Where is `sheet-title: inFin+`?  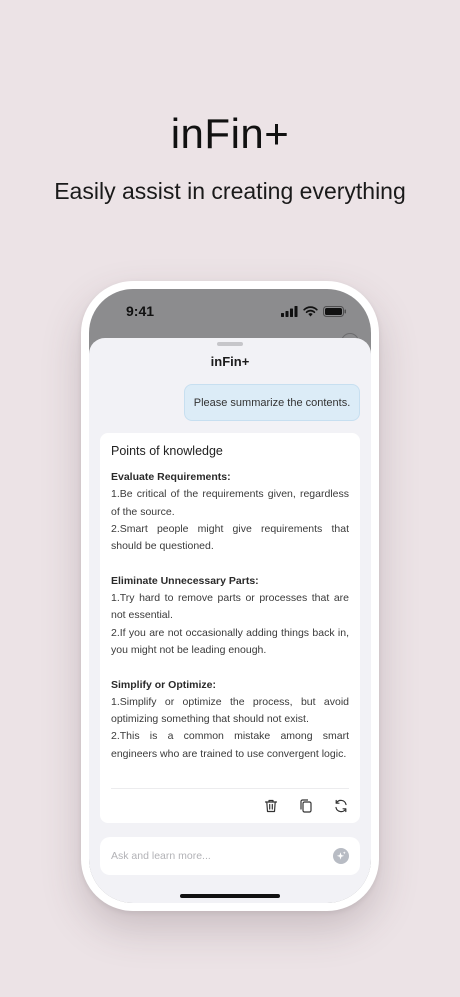
sheet-title: inFin+ is located at coordinates (230, 361).